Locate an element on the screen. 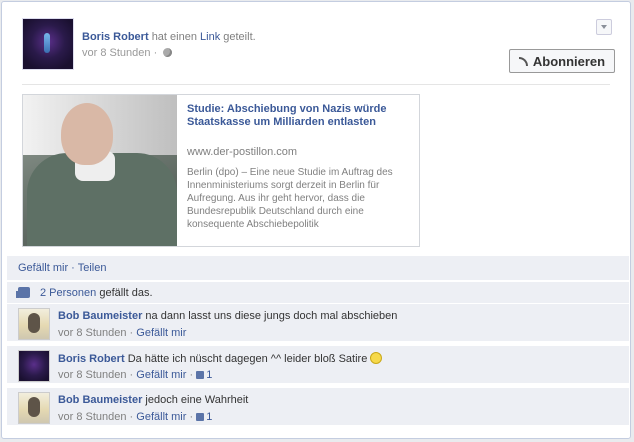 The width and height of the screenshot is (634, 442). subscribe-label: Abonnieren is located at coordinates (569, 61).